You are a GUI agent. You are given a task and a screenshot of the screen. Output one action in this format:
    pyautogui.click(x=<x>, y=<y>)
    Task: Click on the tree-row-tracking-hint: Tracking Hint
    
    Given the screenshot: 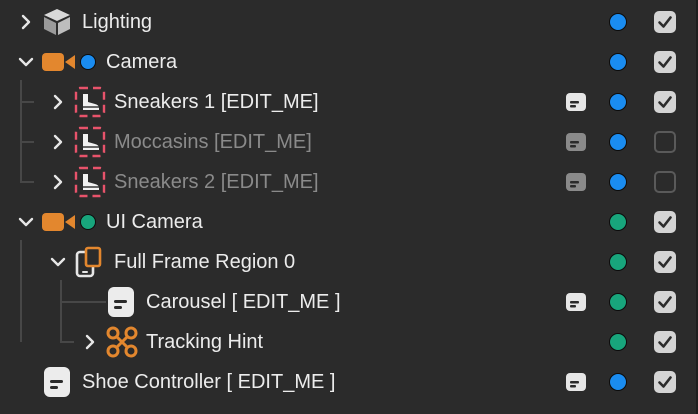 What is the action you would take?
    pyautogui.click(x=348, y=342)
    